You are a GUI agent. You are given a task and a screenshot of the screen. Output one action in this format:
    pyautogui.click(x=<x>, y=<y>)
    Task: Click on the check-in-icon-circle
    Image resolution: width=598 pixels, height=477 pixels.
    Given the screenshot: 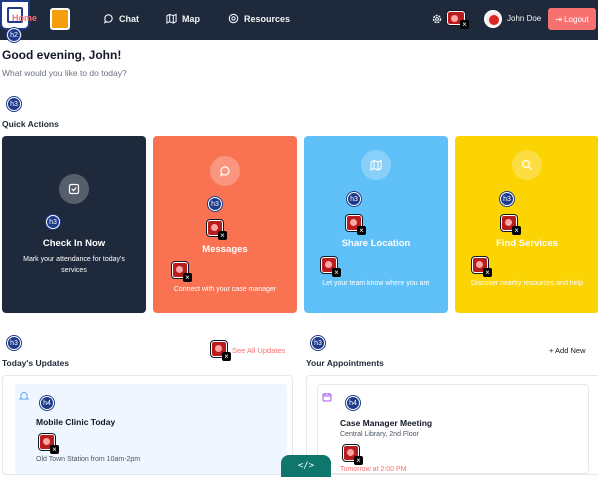 What is the action you would take?
    pyautogui.click(x=74, y=189)
    